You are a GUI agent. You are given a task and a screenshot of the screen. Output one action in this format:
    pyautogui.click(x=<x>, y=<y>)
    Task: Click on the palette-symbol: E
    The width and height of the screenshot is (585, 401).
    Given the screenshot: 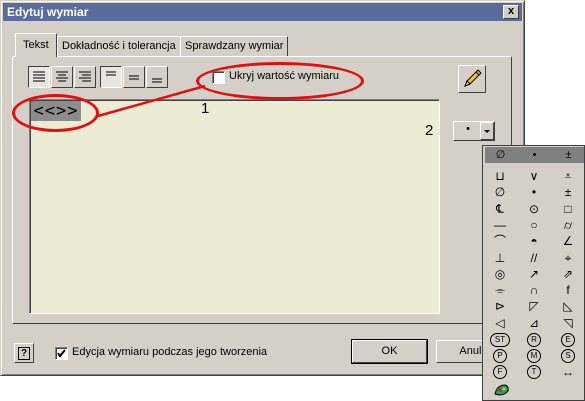 What is the action you would take?
    pyautogui.click(x=568, y=339)
    